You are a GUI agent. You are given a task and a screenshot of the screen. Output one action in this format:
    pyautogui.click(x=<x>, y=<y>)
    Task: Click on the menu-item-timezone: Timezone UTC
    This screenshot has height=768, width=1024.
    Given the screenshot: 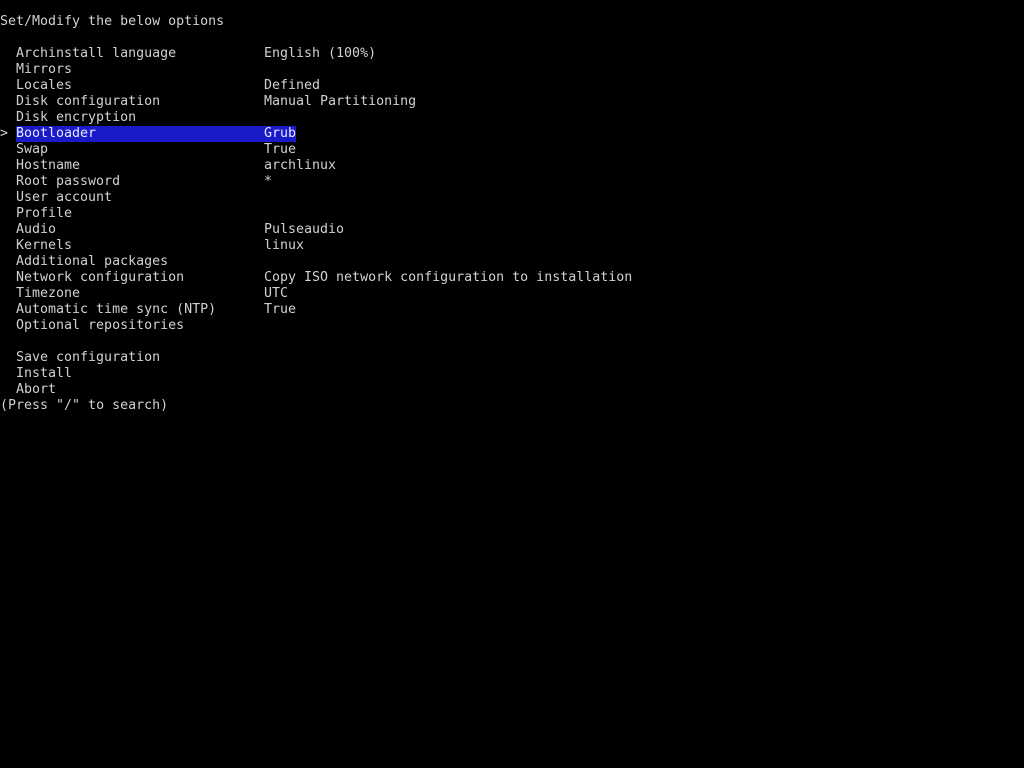 What is the action you would take?
    pyautogui.click(x=512, y=294)
    